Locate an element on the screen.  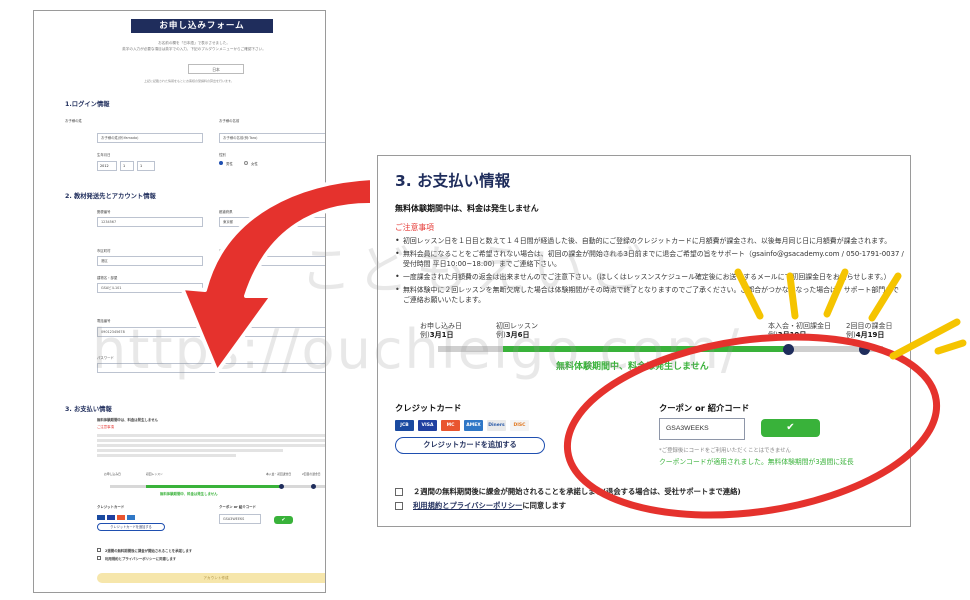
tl-first-date: 3月6日 is located at coordinates (517, 334).